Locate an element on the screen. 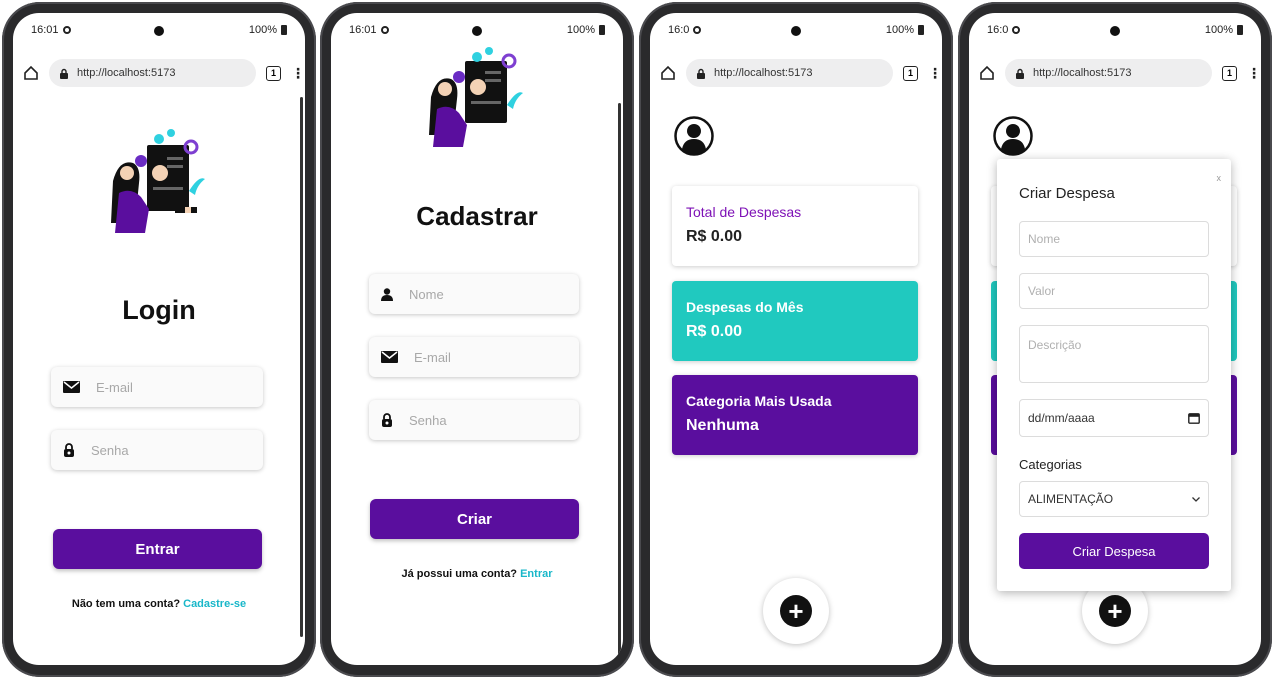 This screenshot has width=1280, height=679. calendar-icon is located at coordinates (1194, 418).